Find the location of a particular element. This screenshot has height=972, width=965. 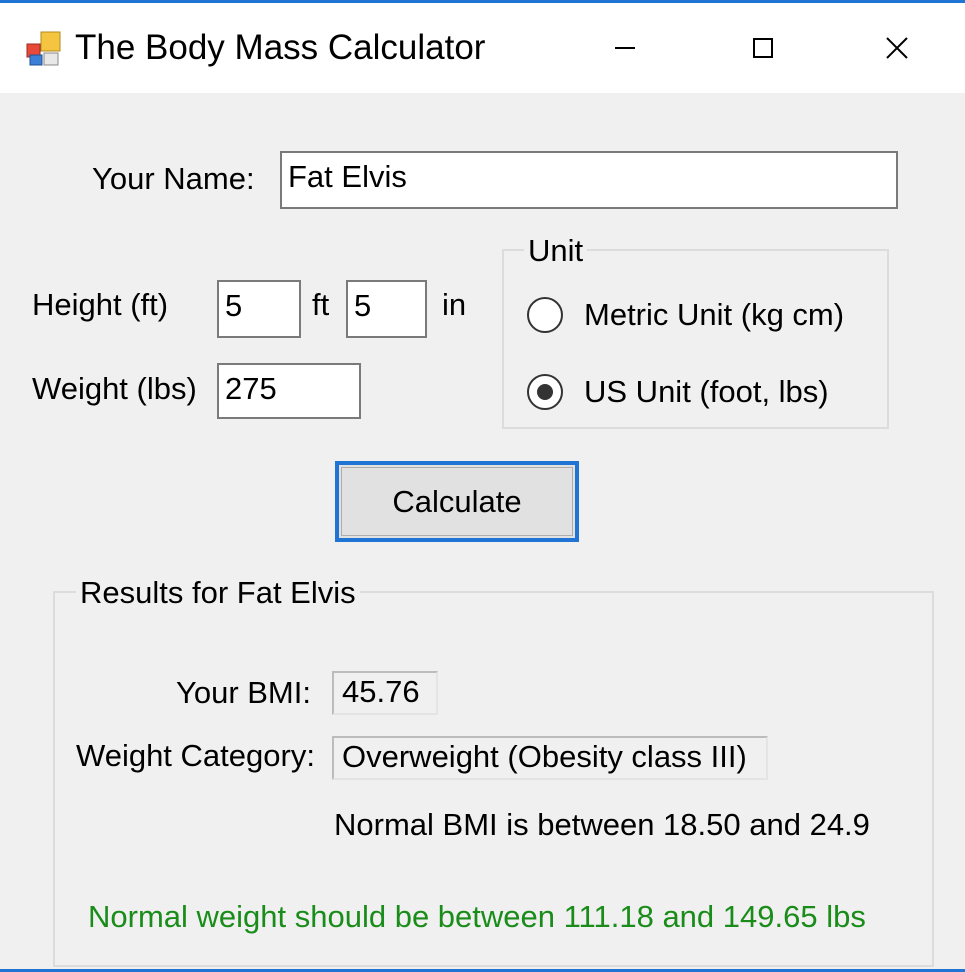

minimize-button is located at coordinates (624, 48).